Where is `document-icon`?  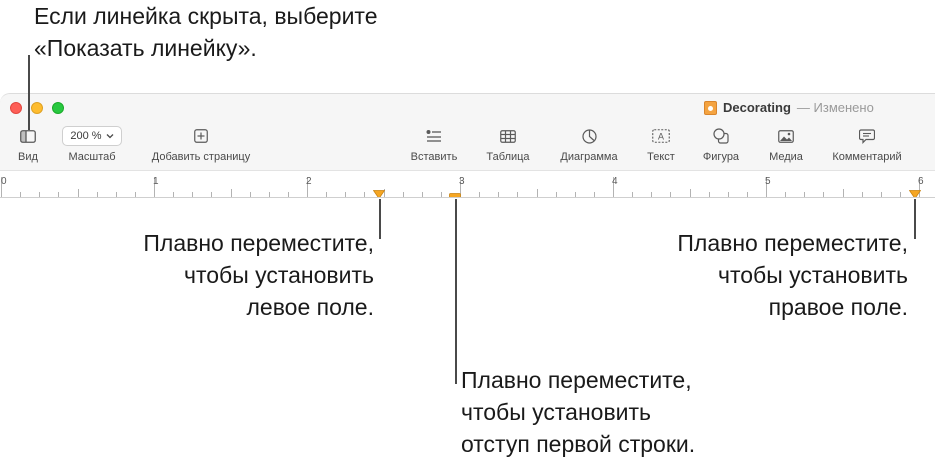
document-icon is located at coordinates (710, 107).